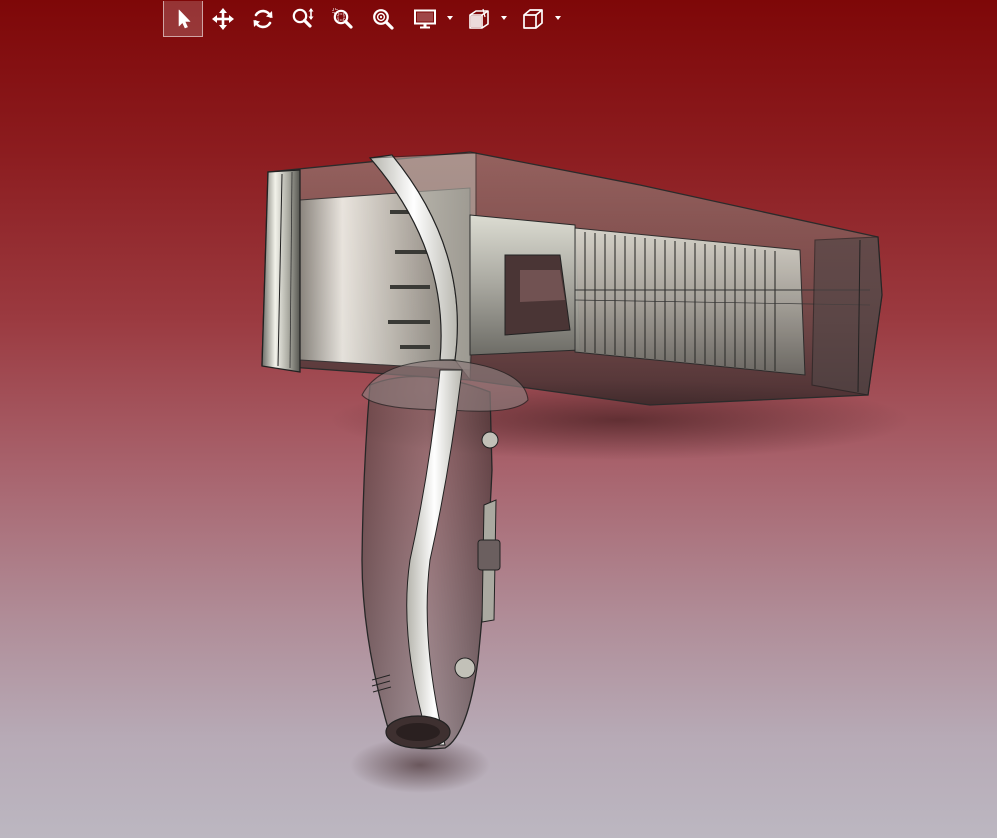 The image size is (997, 838). What do you see at coordinates (847, 316) in the screenshot?
I see `nozzle-end` at bounding box center [847, 316].